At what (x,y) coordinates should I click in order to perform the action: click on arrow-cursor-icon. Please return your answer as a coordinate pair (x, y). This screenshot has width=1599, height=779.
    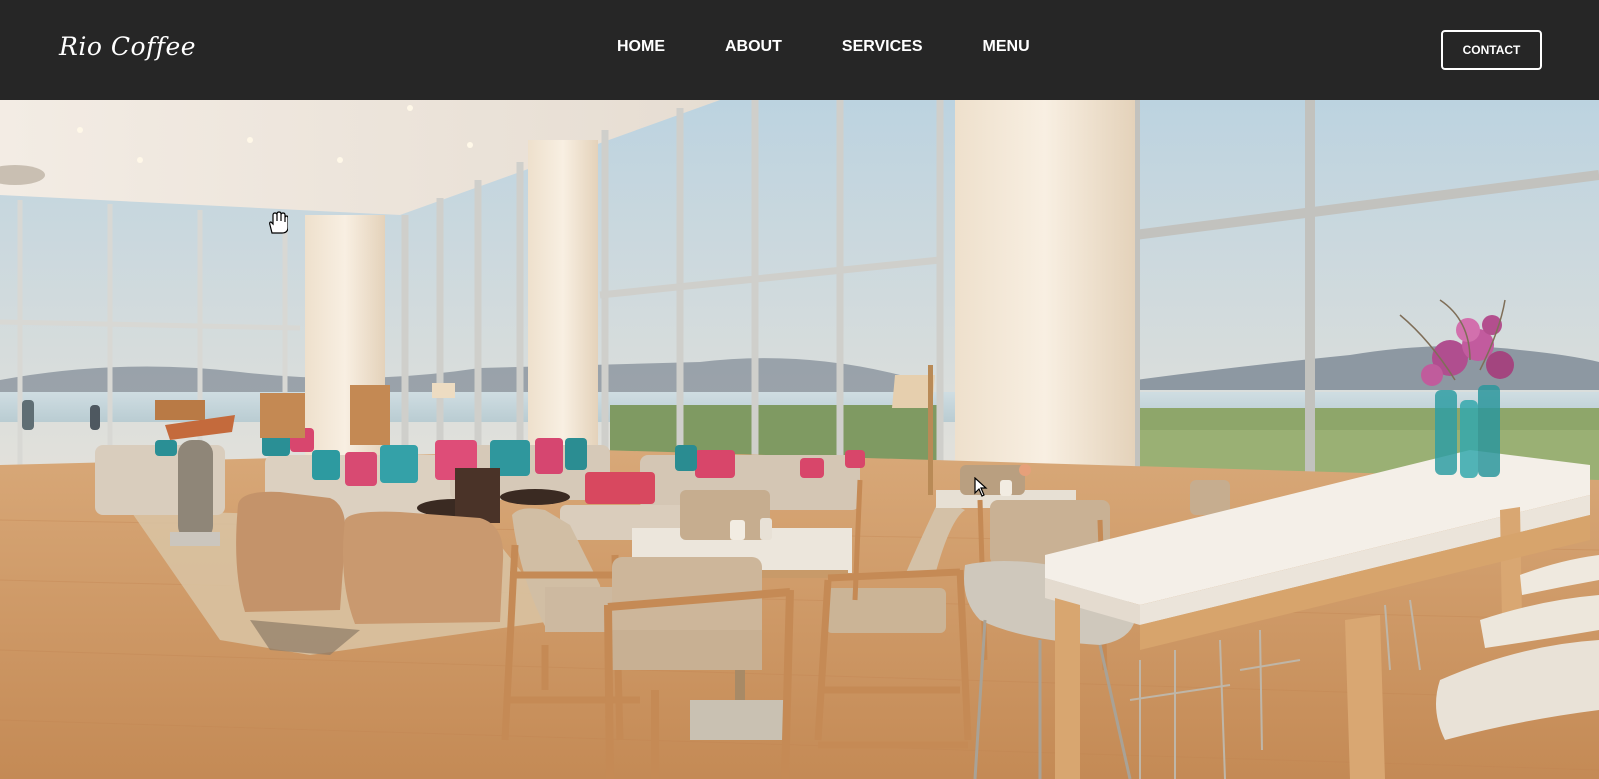
    Looking at the image, I should click on (981, 487).